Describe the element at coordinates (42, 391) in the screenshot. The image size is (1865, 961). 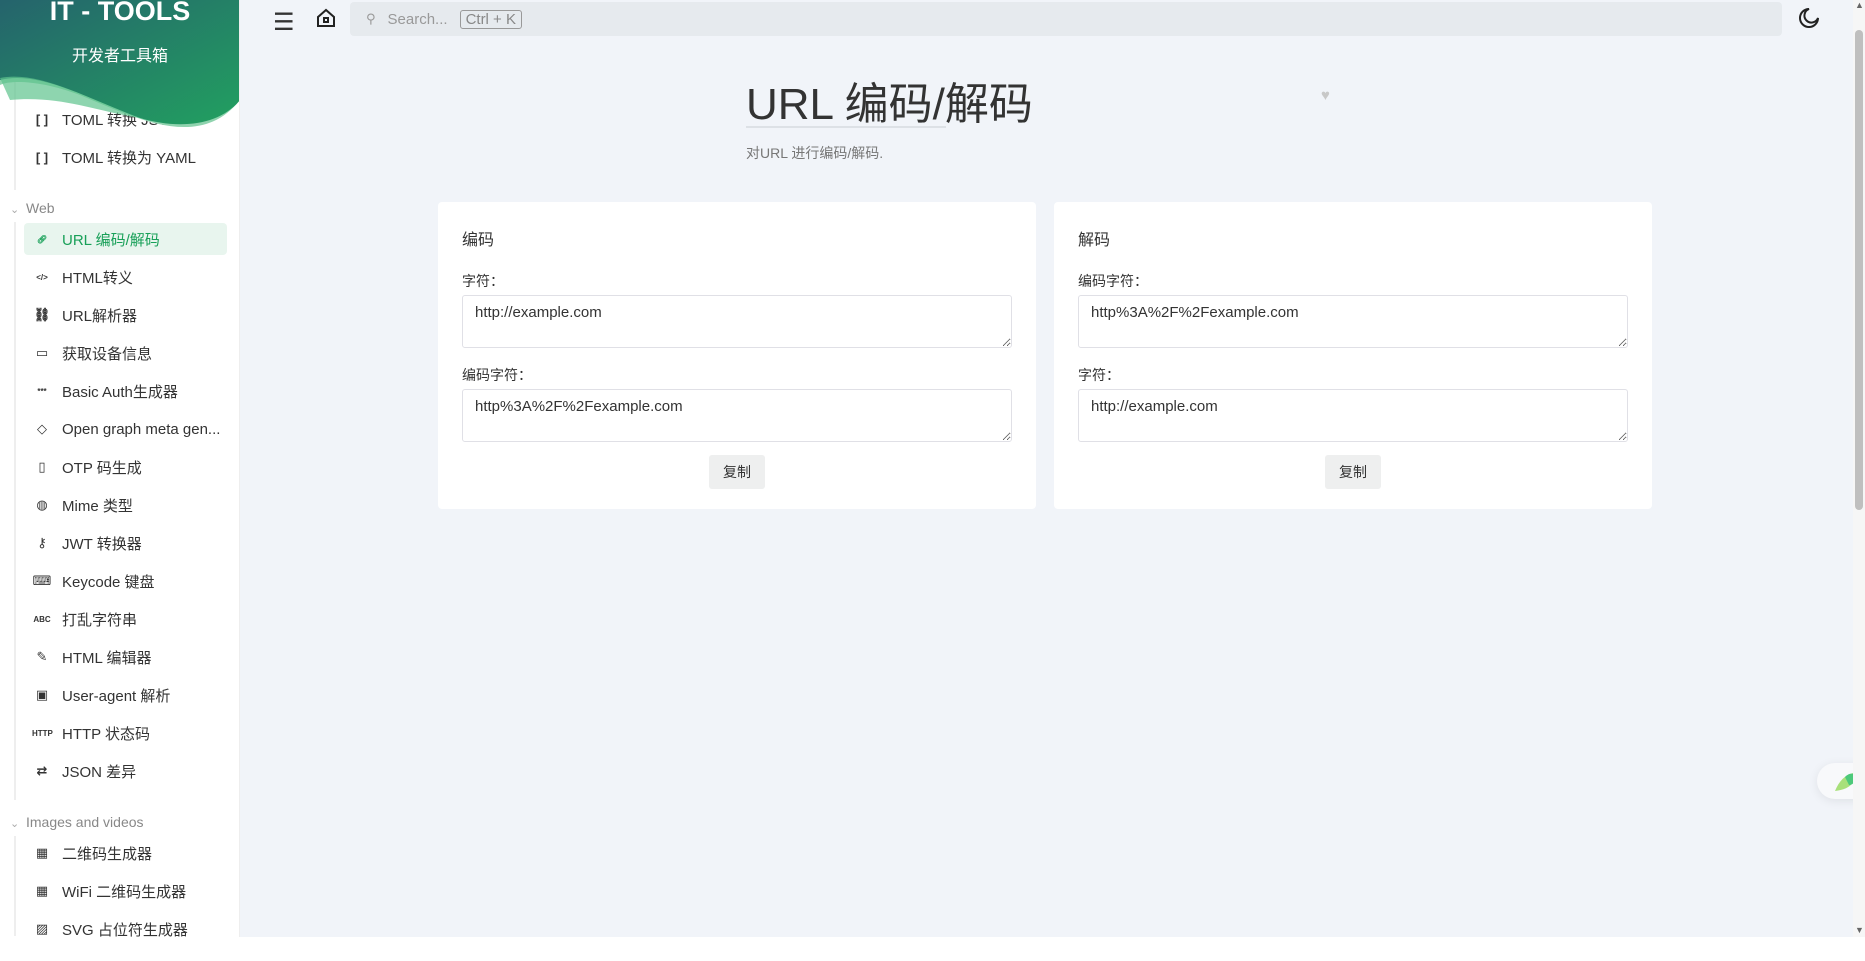
I see `password-icon: ***` at that location.